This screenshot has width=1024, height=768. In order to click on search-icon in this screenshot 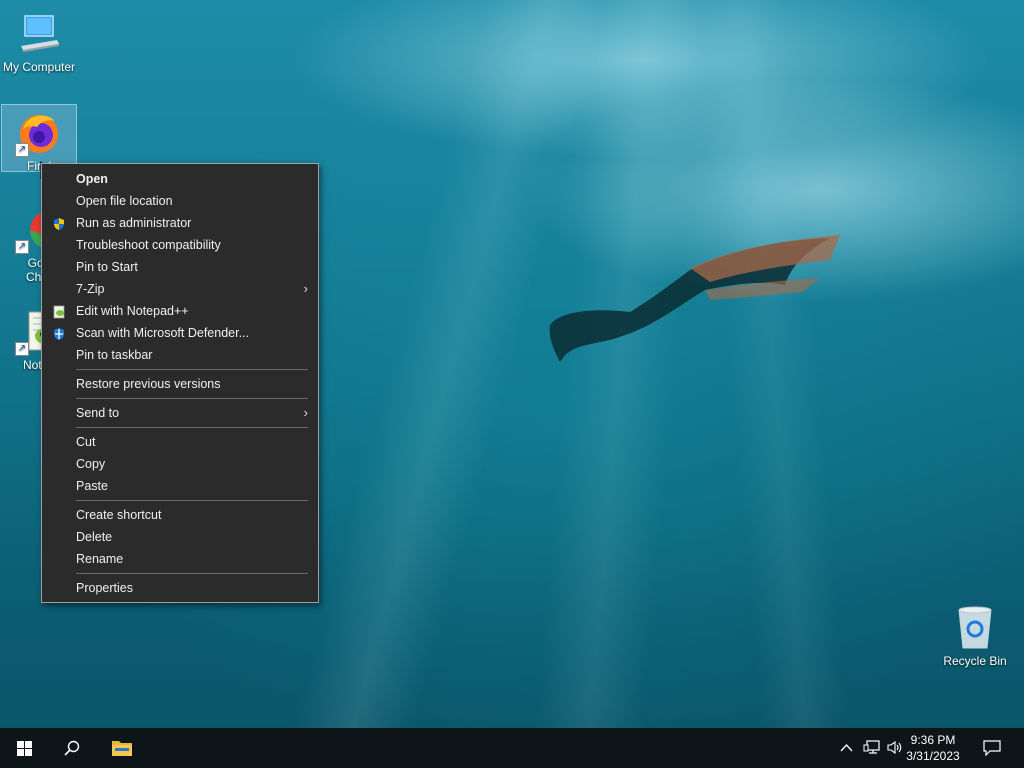, I will do `click(72, 748)`.